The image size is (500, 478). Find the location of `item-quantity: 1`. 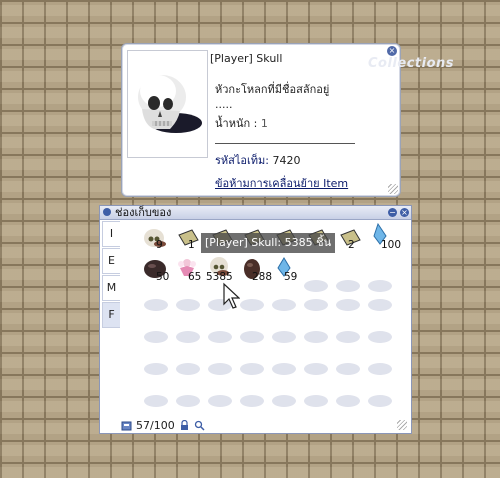

item-quantity: 1 is located at coordinates (191, 245).